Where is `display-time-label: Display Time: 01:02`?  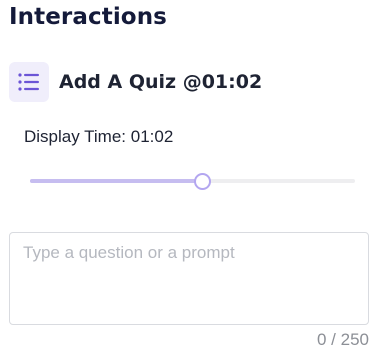 display-time-label: Display Time: 01:02 is located at coordinates (99, 136).